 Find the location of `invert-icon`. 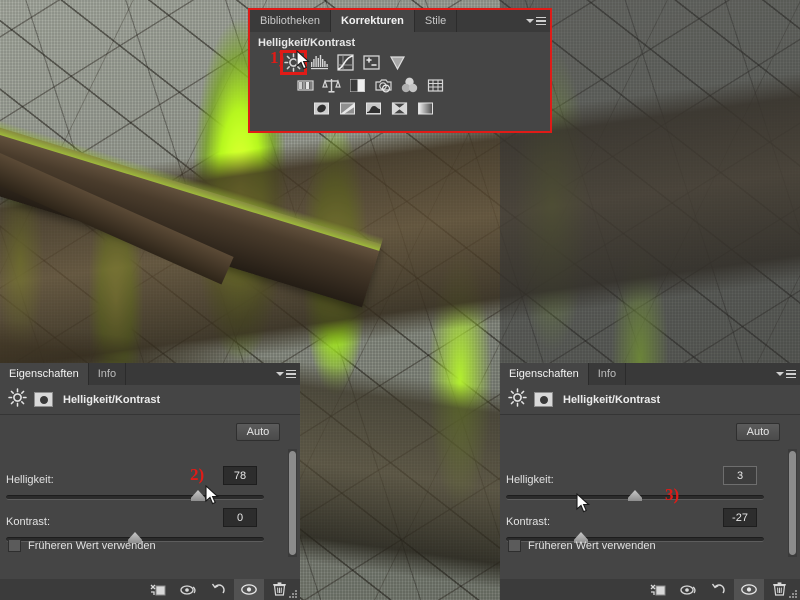

invert-icon is located at coordinates (321, 108).